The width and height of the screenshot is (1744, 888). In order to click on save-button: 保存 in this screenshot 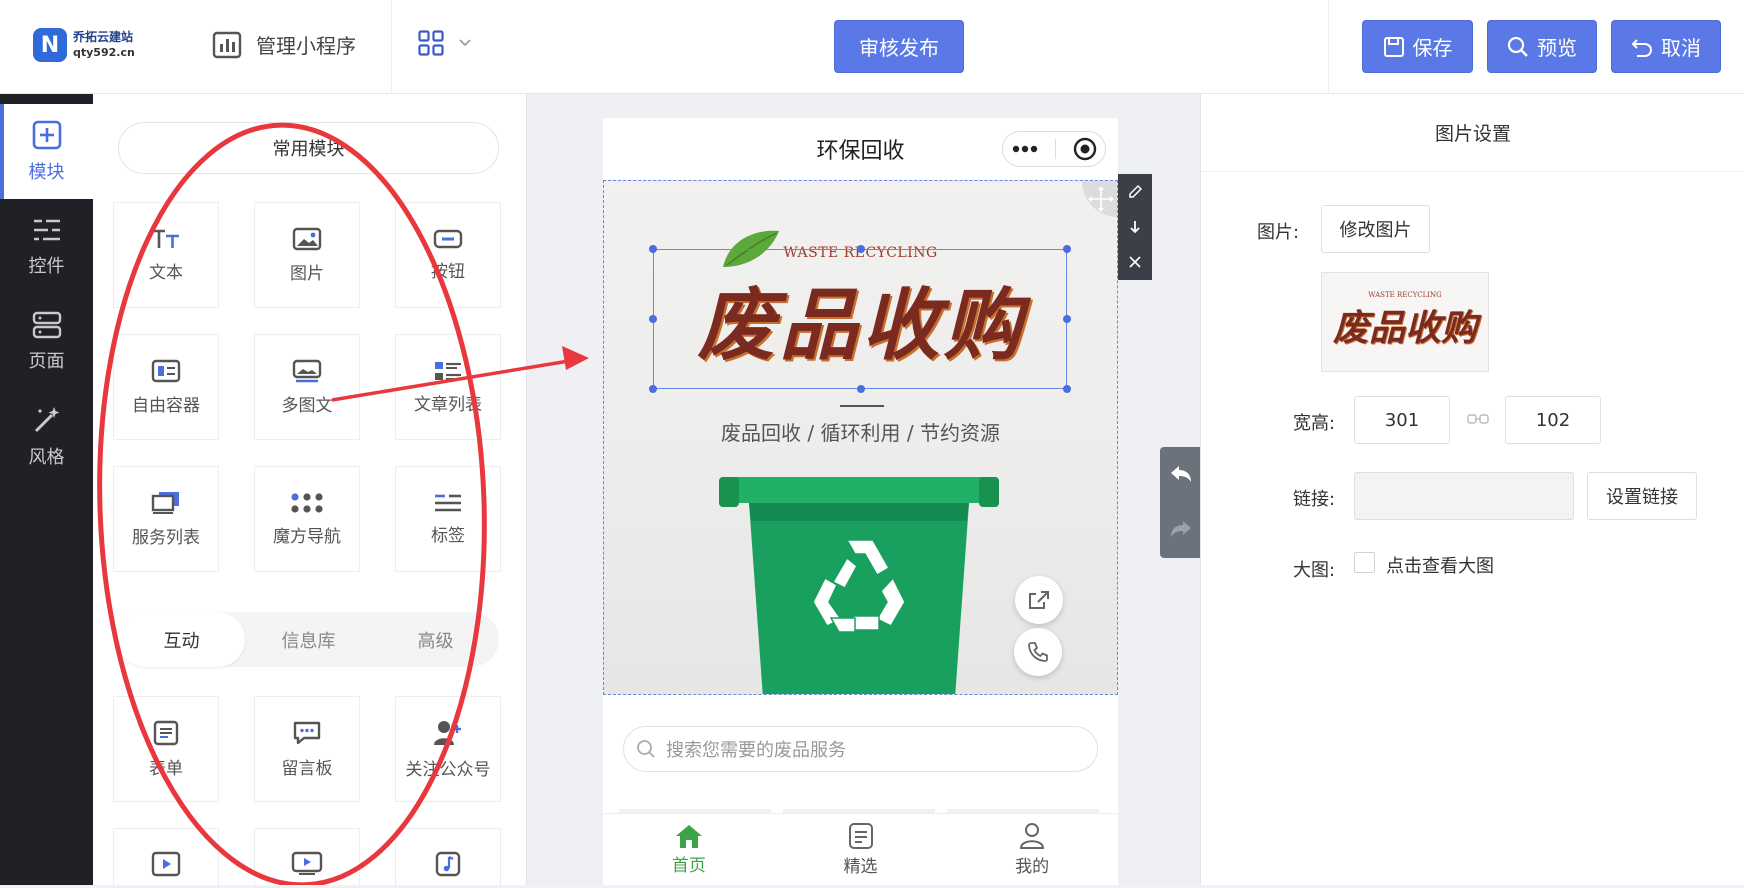, I will do `click(1417, 46)`.